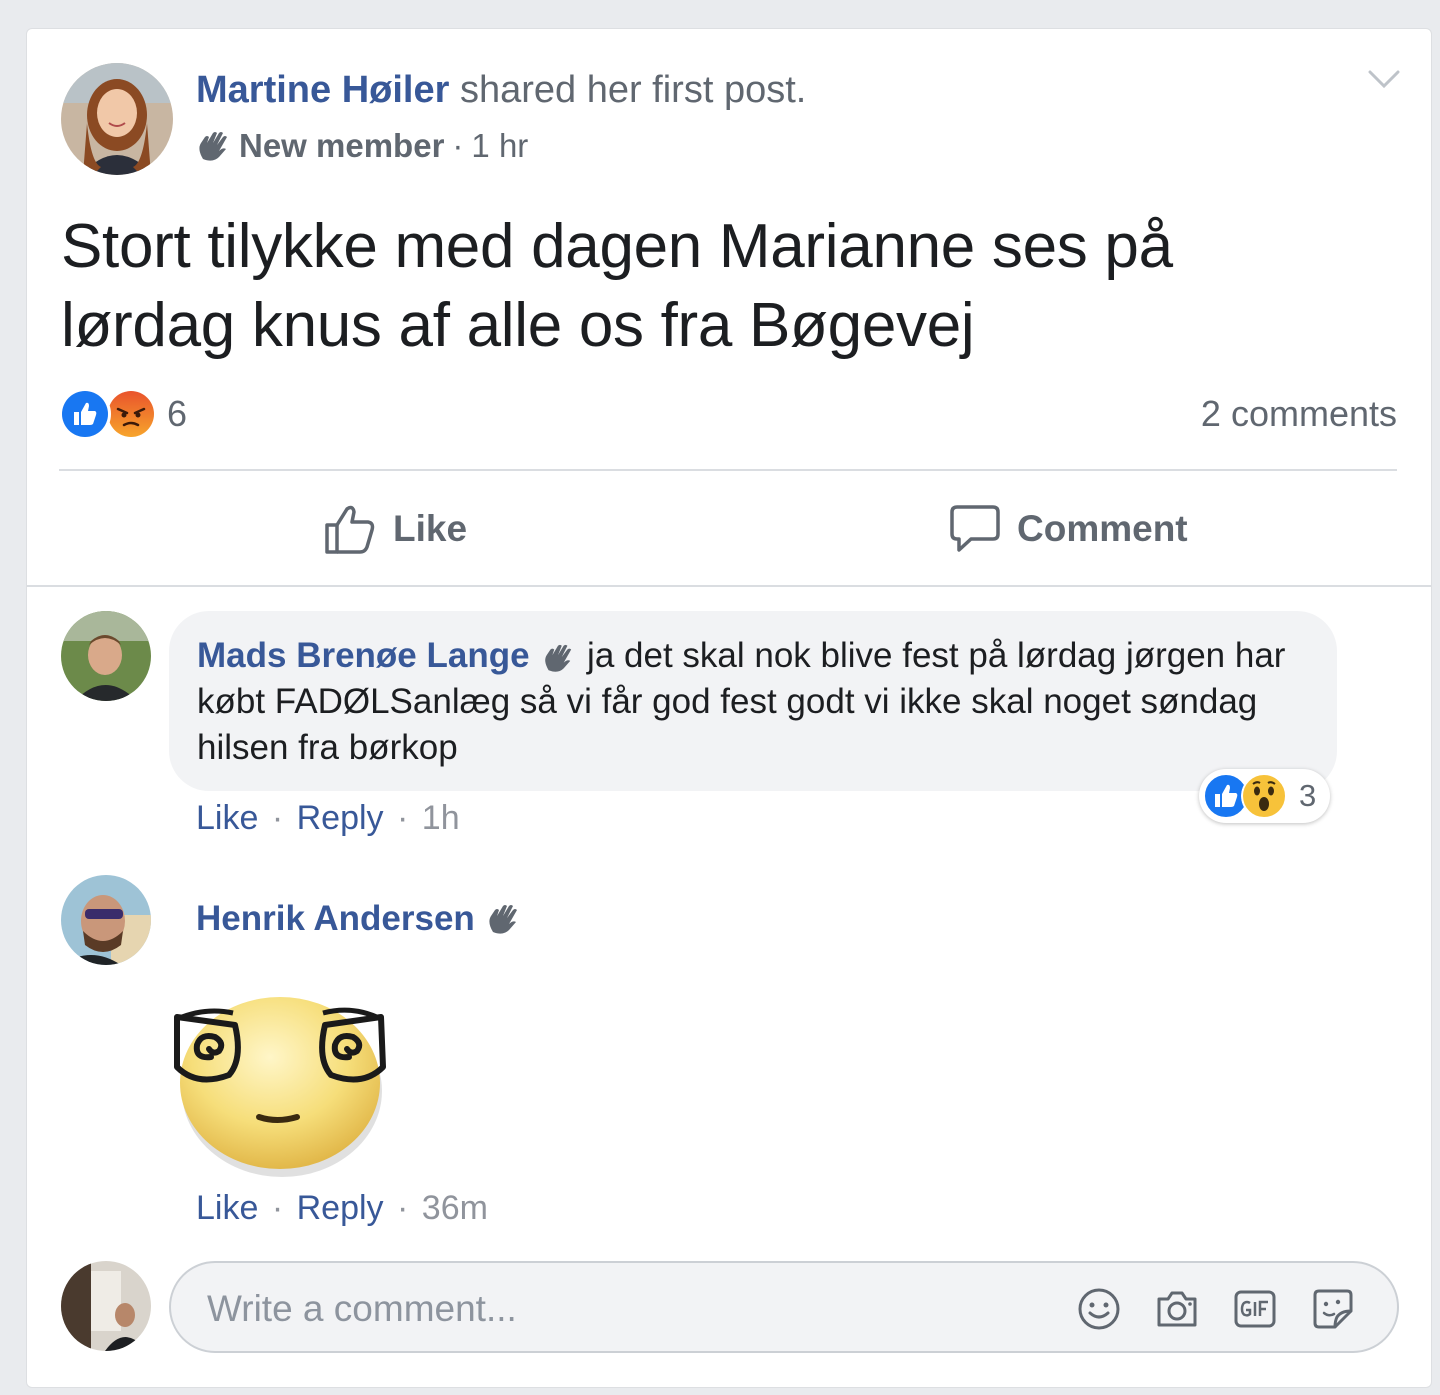  I want to click on dizzy-face-sticker, so click(282, 1079).